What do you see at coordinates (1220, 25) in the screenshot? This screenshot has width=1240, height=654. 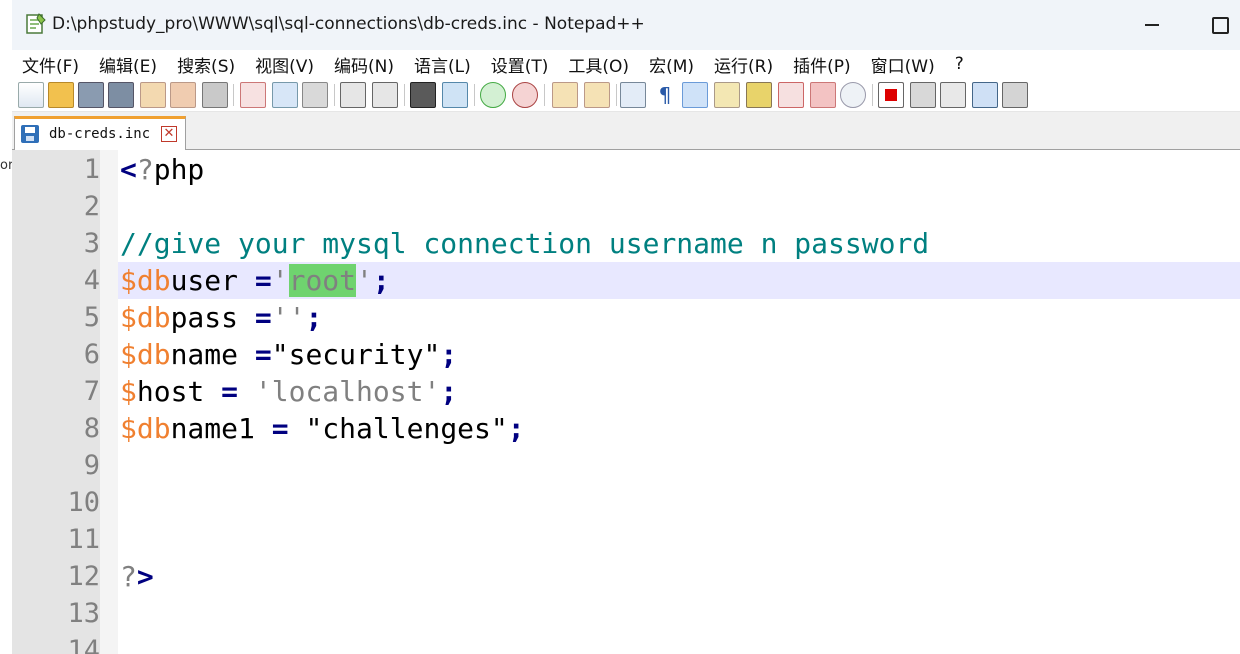 I see `maximize-button` at bounding box center [1220, 25].